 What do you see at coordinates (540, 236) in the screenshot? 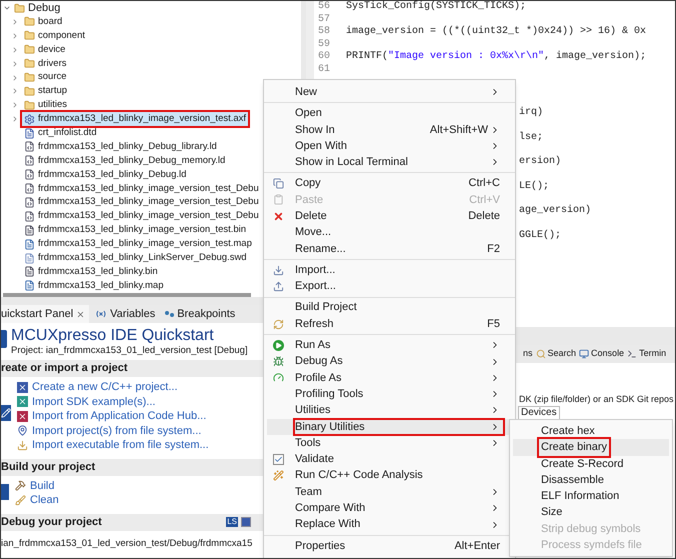
I see `code-line: GGLE();` at bounding box center [540, 236].